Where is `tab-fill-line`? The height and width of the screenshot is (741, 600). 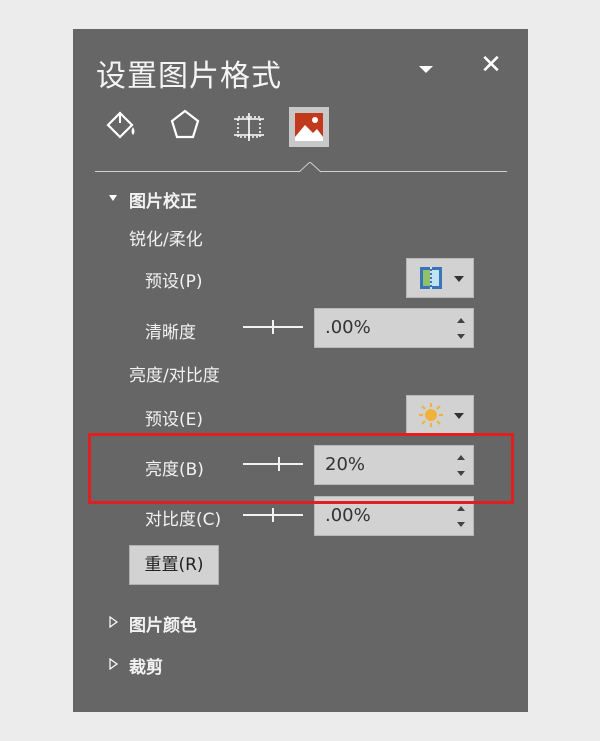 tab-fill-line is located at coordinates (120, 125).